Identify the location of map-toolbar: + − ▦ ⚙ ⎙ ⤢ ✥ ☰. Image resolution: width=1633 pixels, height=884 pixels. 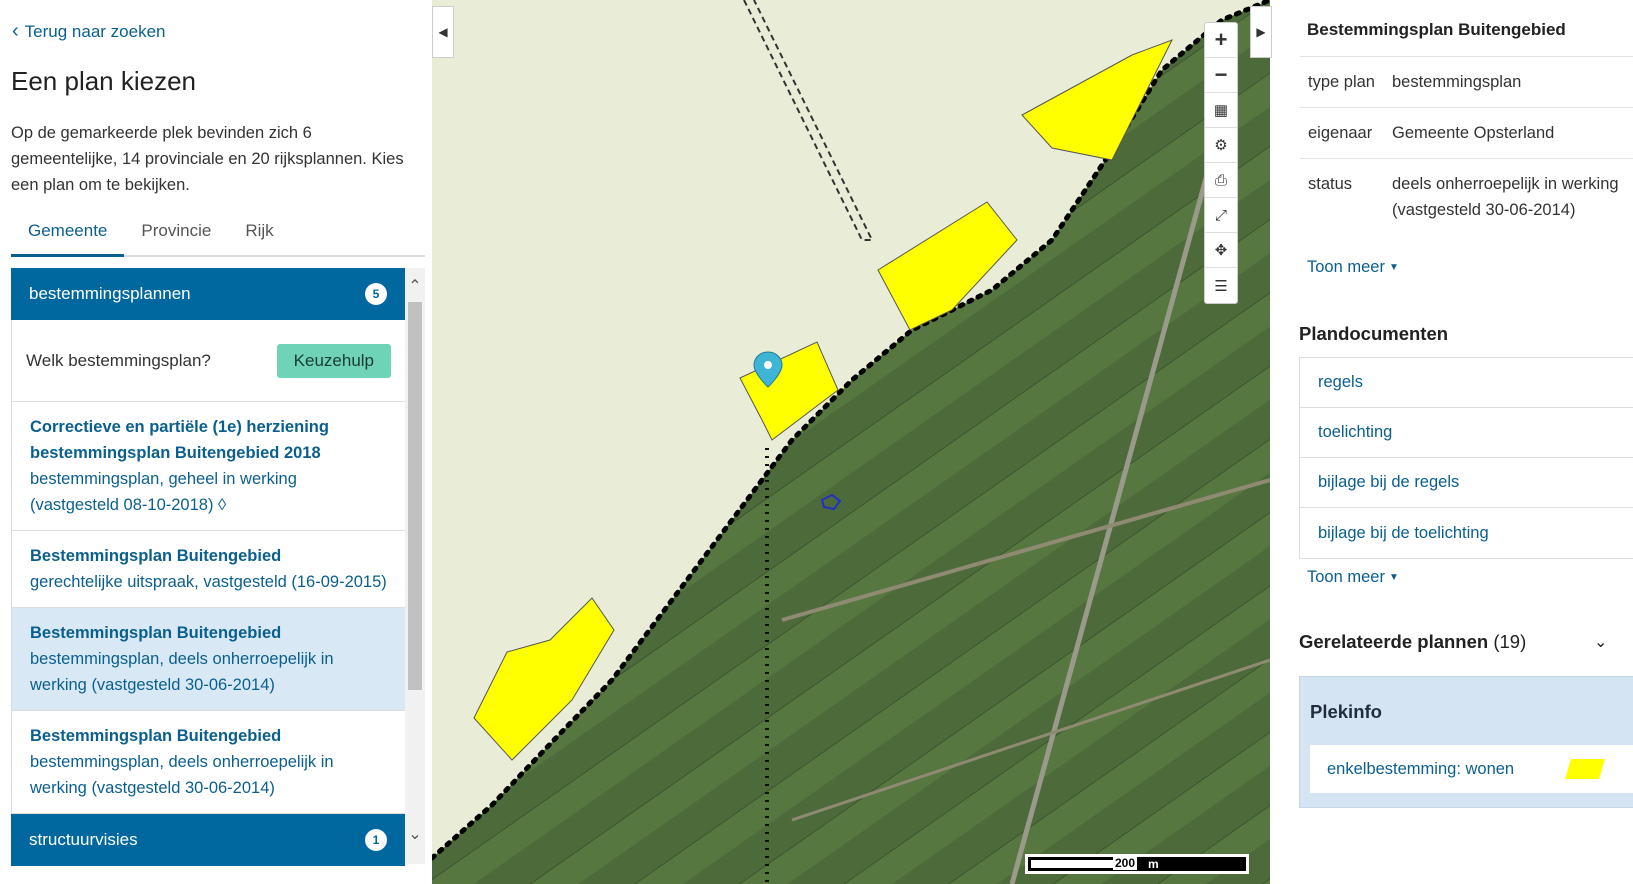
(1221, 163).